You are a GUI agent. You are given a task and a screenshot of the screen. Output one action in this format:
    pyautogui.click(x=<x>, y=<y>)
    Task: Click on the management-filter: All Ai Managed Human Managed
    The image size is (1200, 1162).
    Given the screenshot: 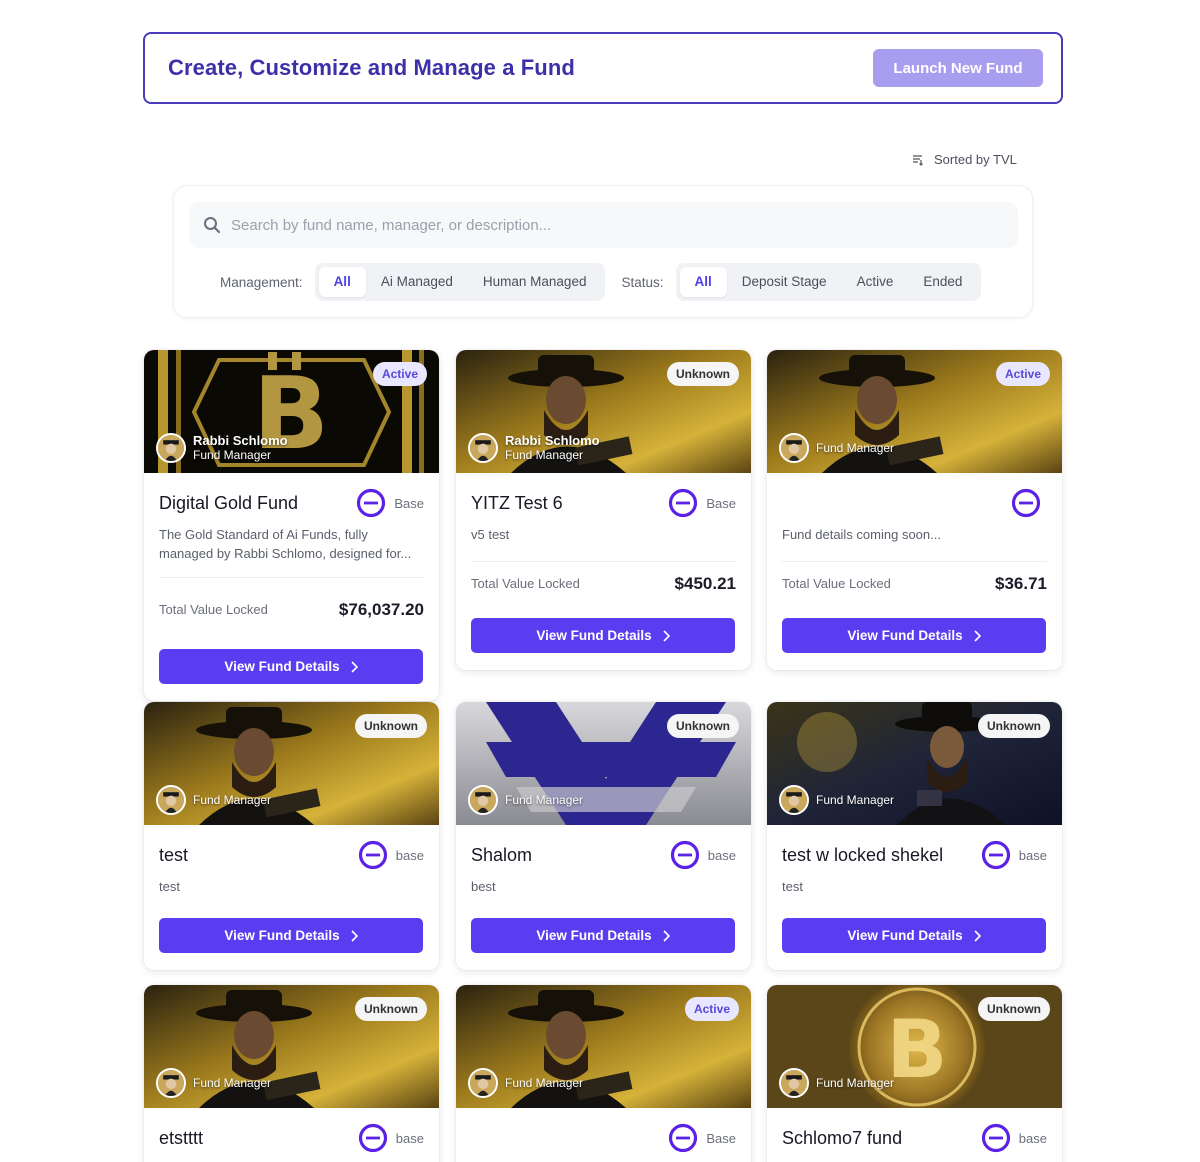 What is the action you would take?
    pyautogui.click(x=460, y=282)
    